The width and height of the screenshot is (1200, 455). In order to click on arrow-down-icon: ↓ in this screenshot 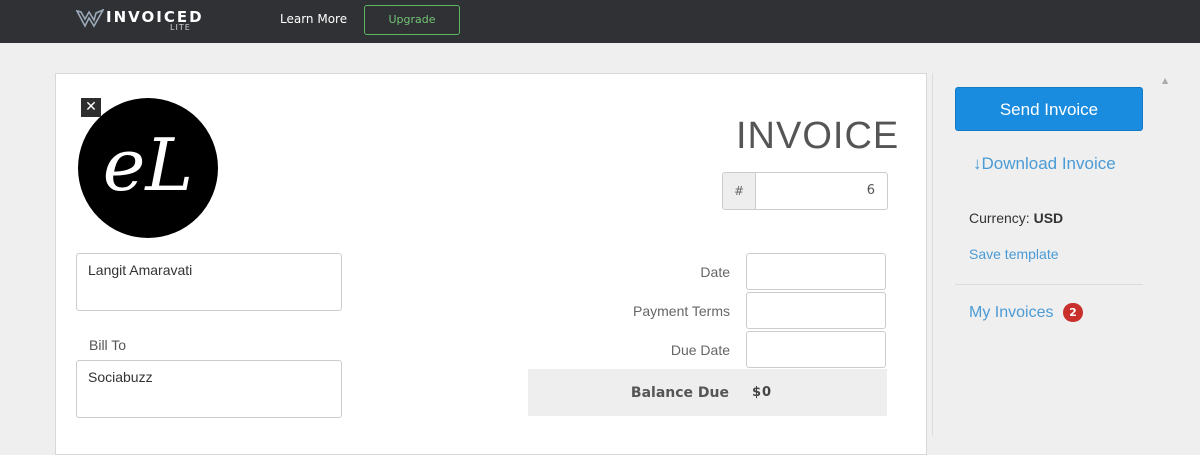, I will do `click(977, 163)`.